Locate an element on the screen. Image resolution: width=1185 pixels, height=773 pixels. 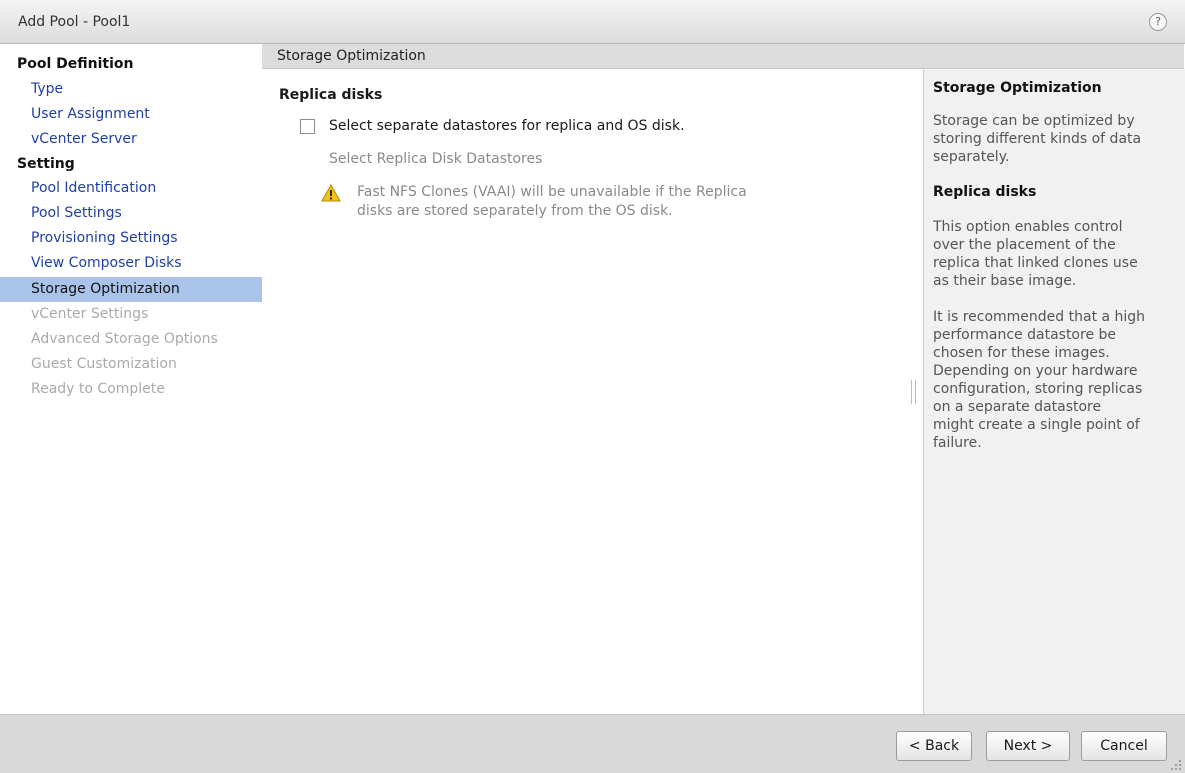
help-line: failure. is located at coordinates (957, 443).